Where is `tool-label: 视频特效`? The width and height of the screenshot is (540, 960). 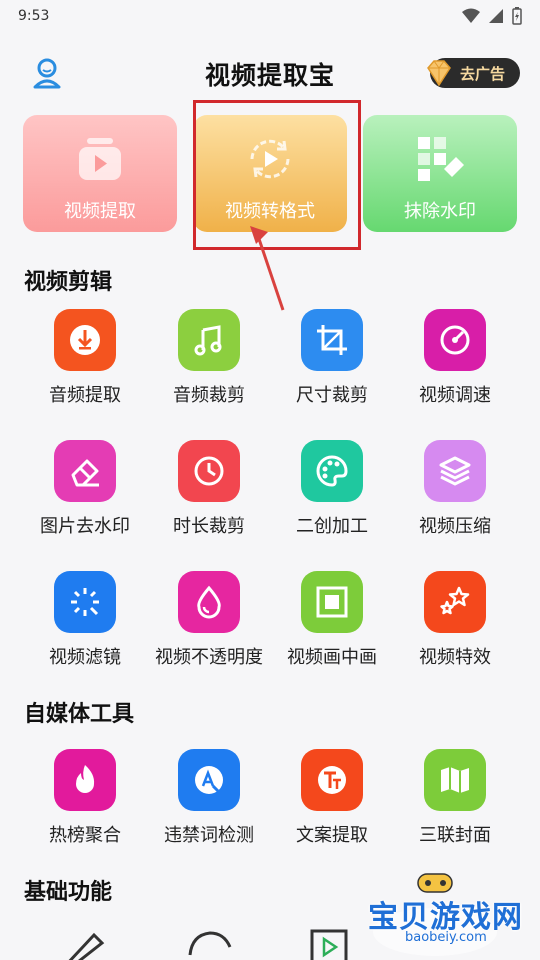 tool-label: 视频特效 is located at coordinates (455, 657).